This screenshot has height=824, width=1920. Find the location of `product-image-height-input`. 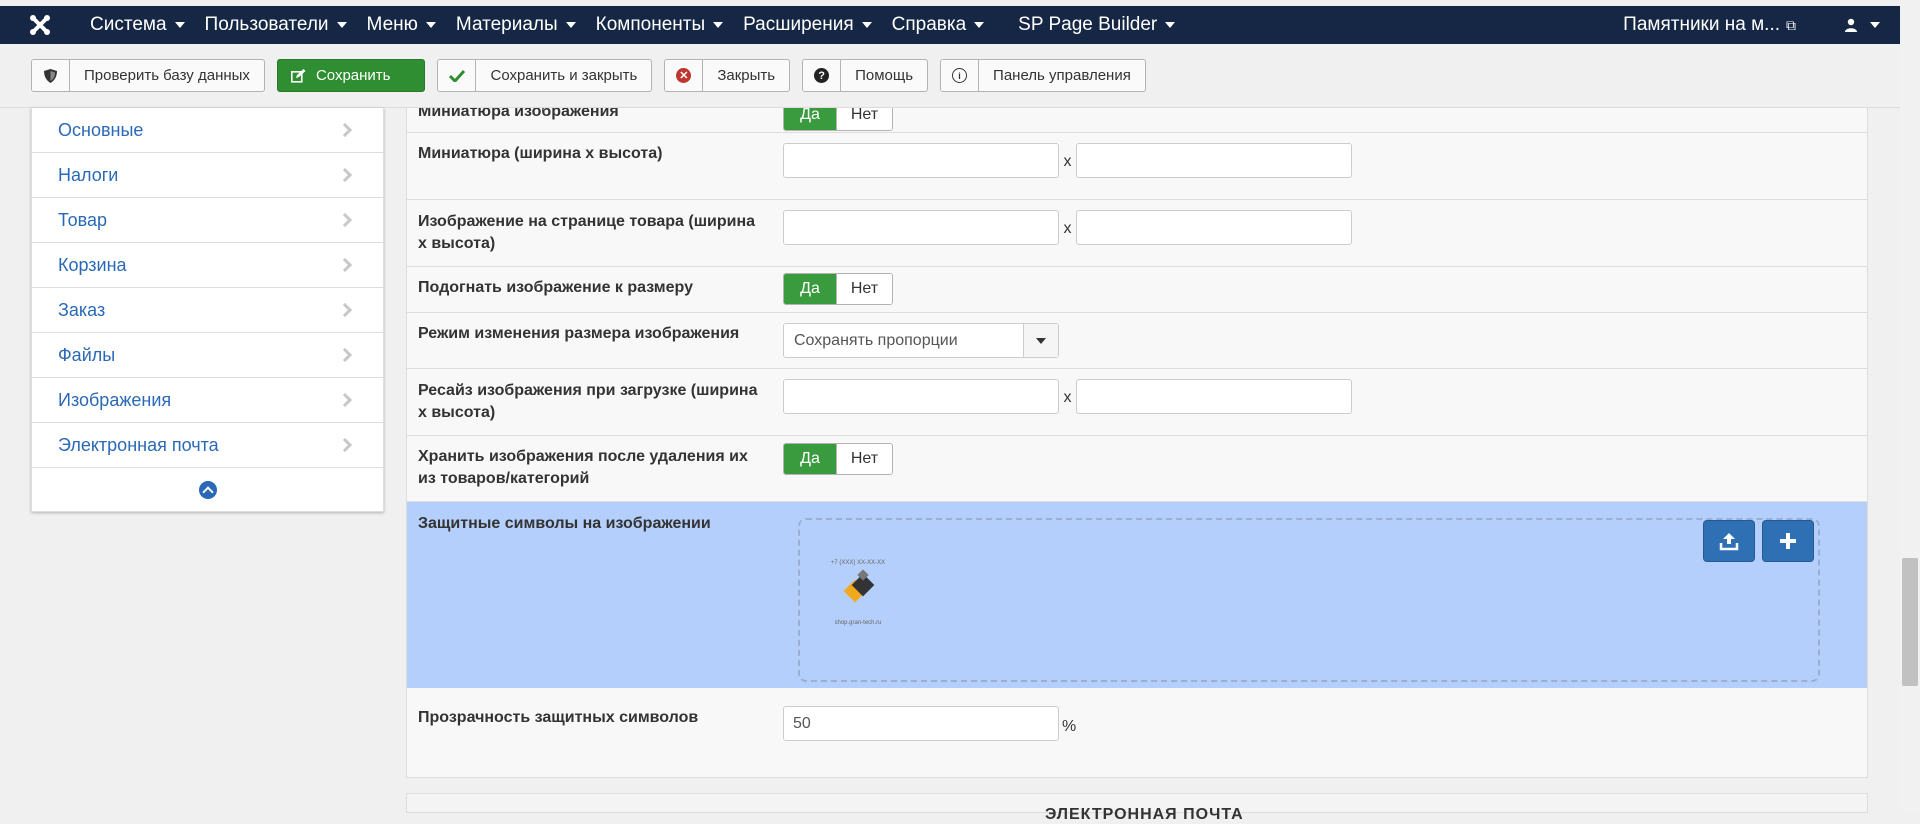

product-image-height-input is located at coordinates (1214, 227).